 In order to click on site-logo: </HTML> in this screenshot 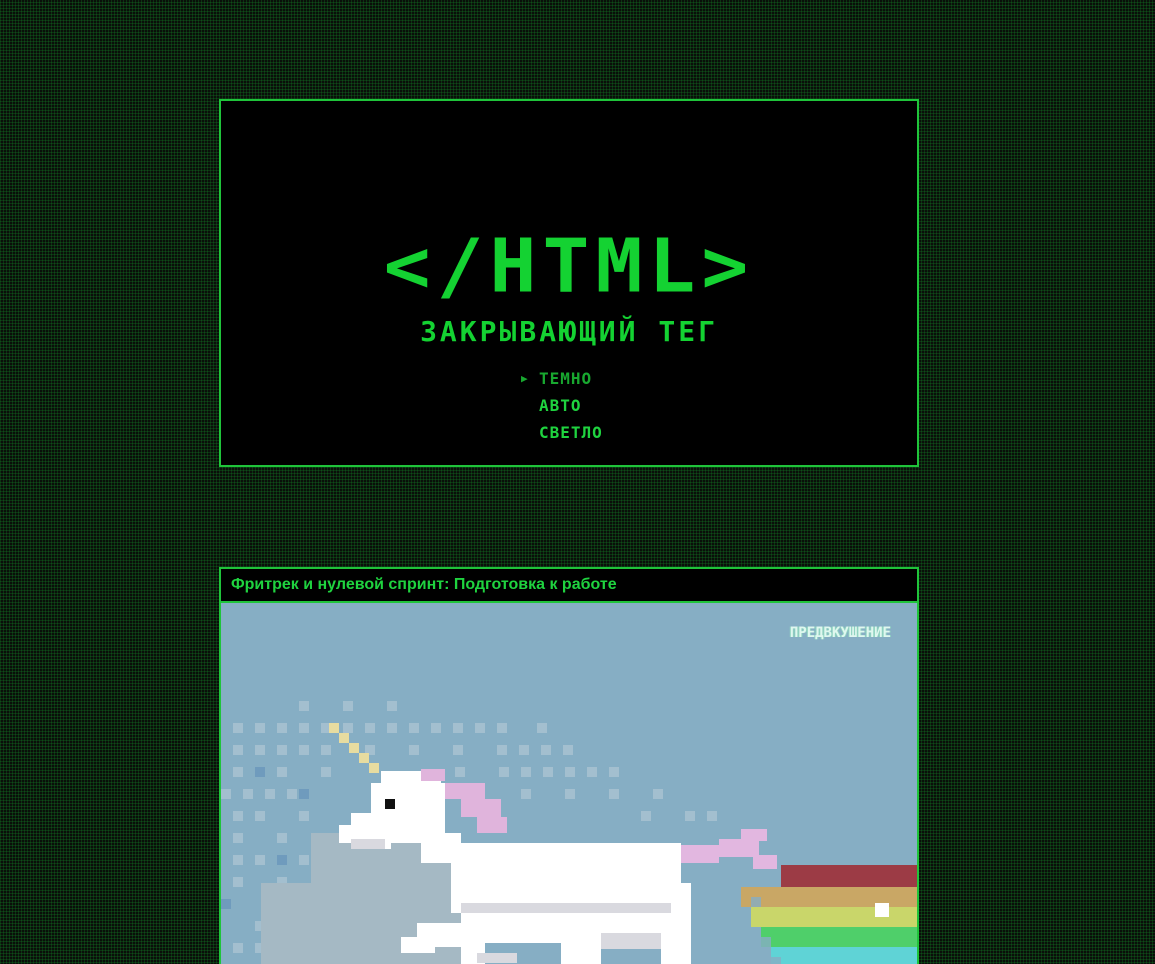, I will do `click(569, 267)`.